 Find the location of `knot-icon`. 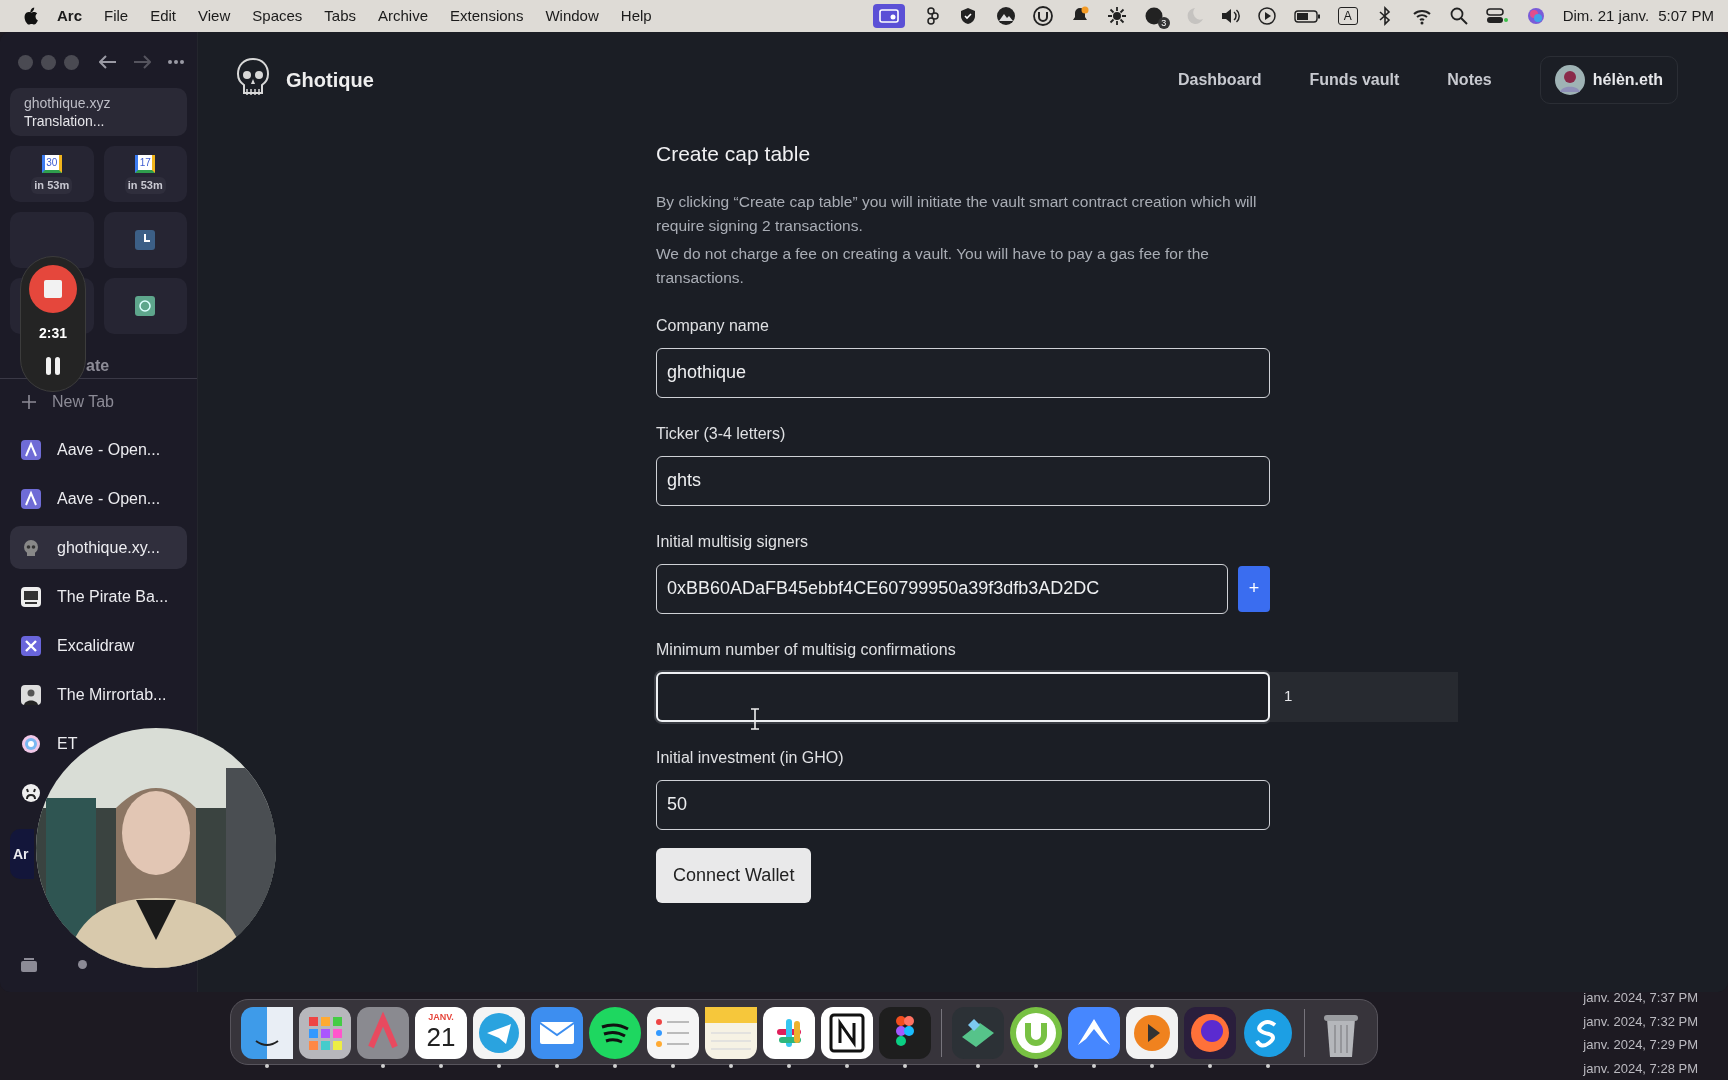

knot-icon is located at coordinates (145, 306).